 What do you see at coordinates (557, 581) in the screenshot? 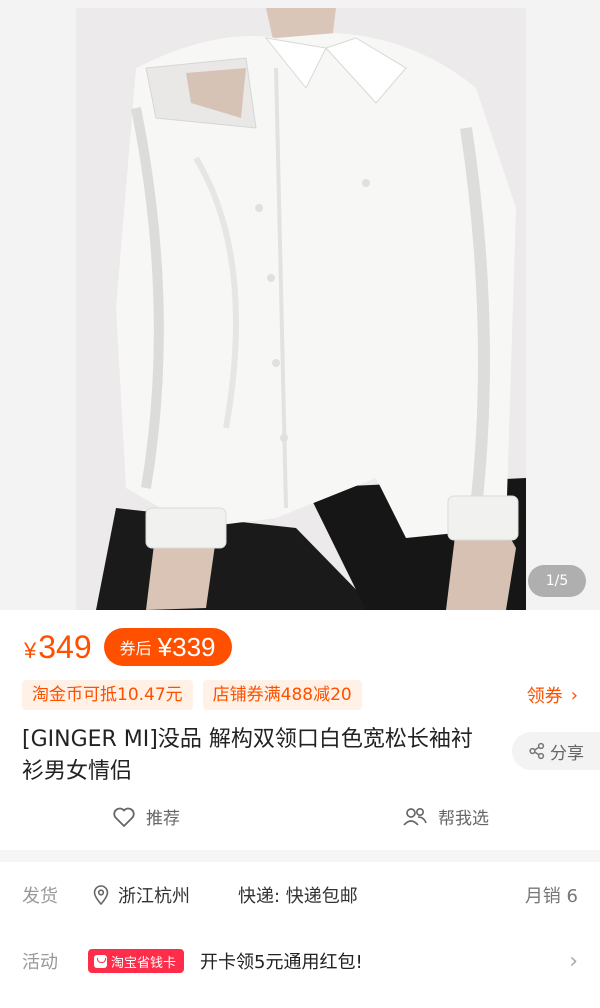
I see `image-counter: 1/5` at bounding box center [557, 581].